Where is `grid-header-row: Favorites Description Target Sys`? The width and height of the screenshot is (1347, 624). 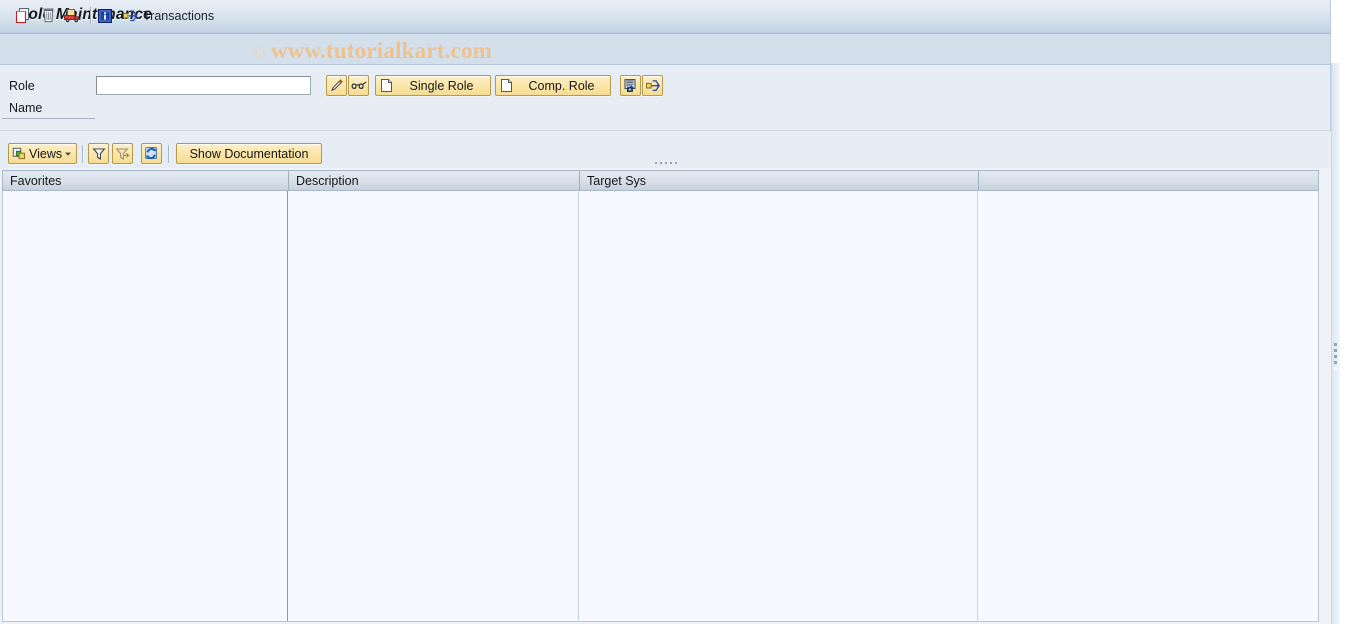 grid-header-row: Favorites Description Target Sys is located at coordinates (660, 180).